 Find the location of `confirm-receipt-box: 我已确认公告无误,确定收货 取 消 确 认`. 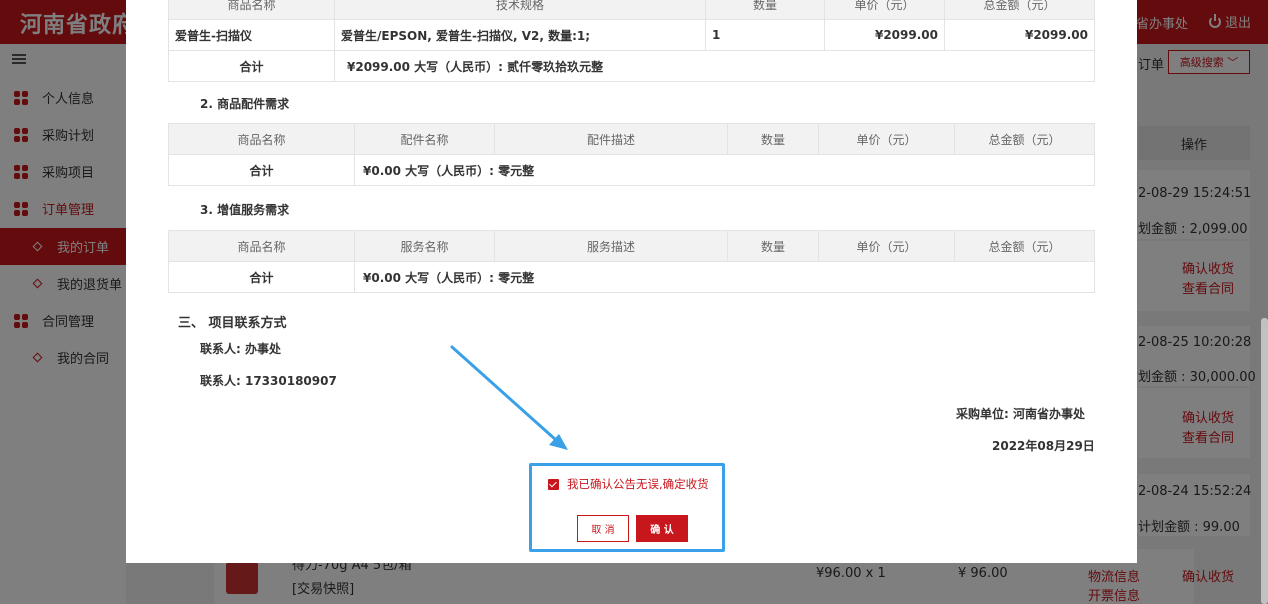

confirm-receipt-box: 我已确认公告无误,确定收货 取 消 确 认 is located at coordinates (627, 507).